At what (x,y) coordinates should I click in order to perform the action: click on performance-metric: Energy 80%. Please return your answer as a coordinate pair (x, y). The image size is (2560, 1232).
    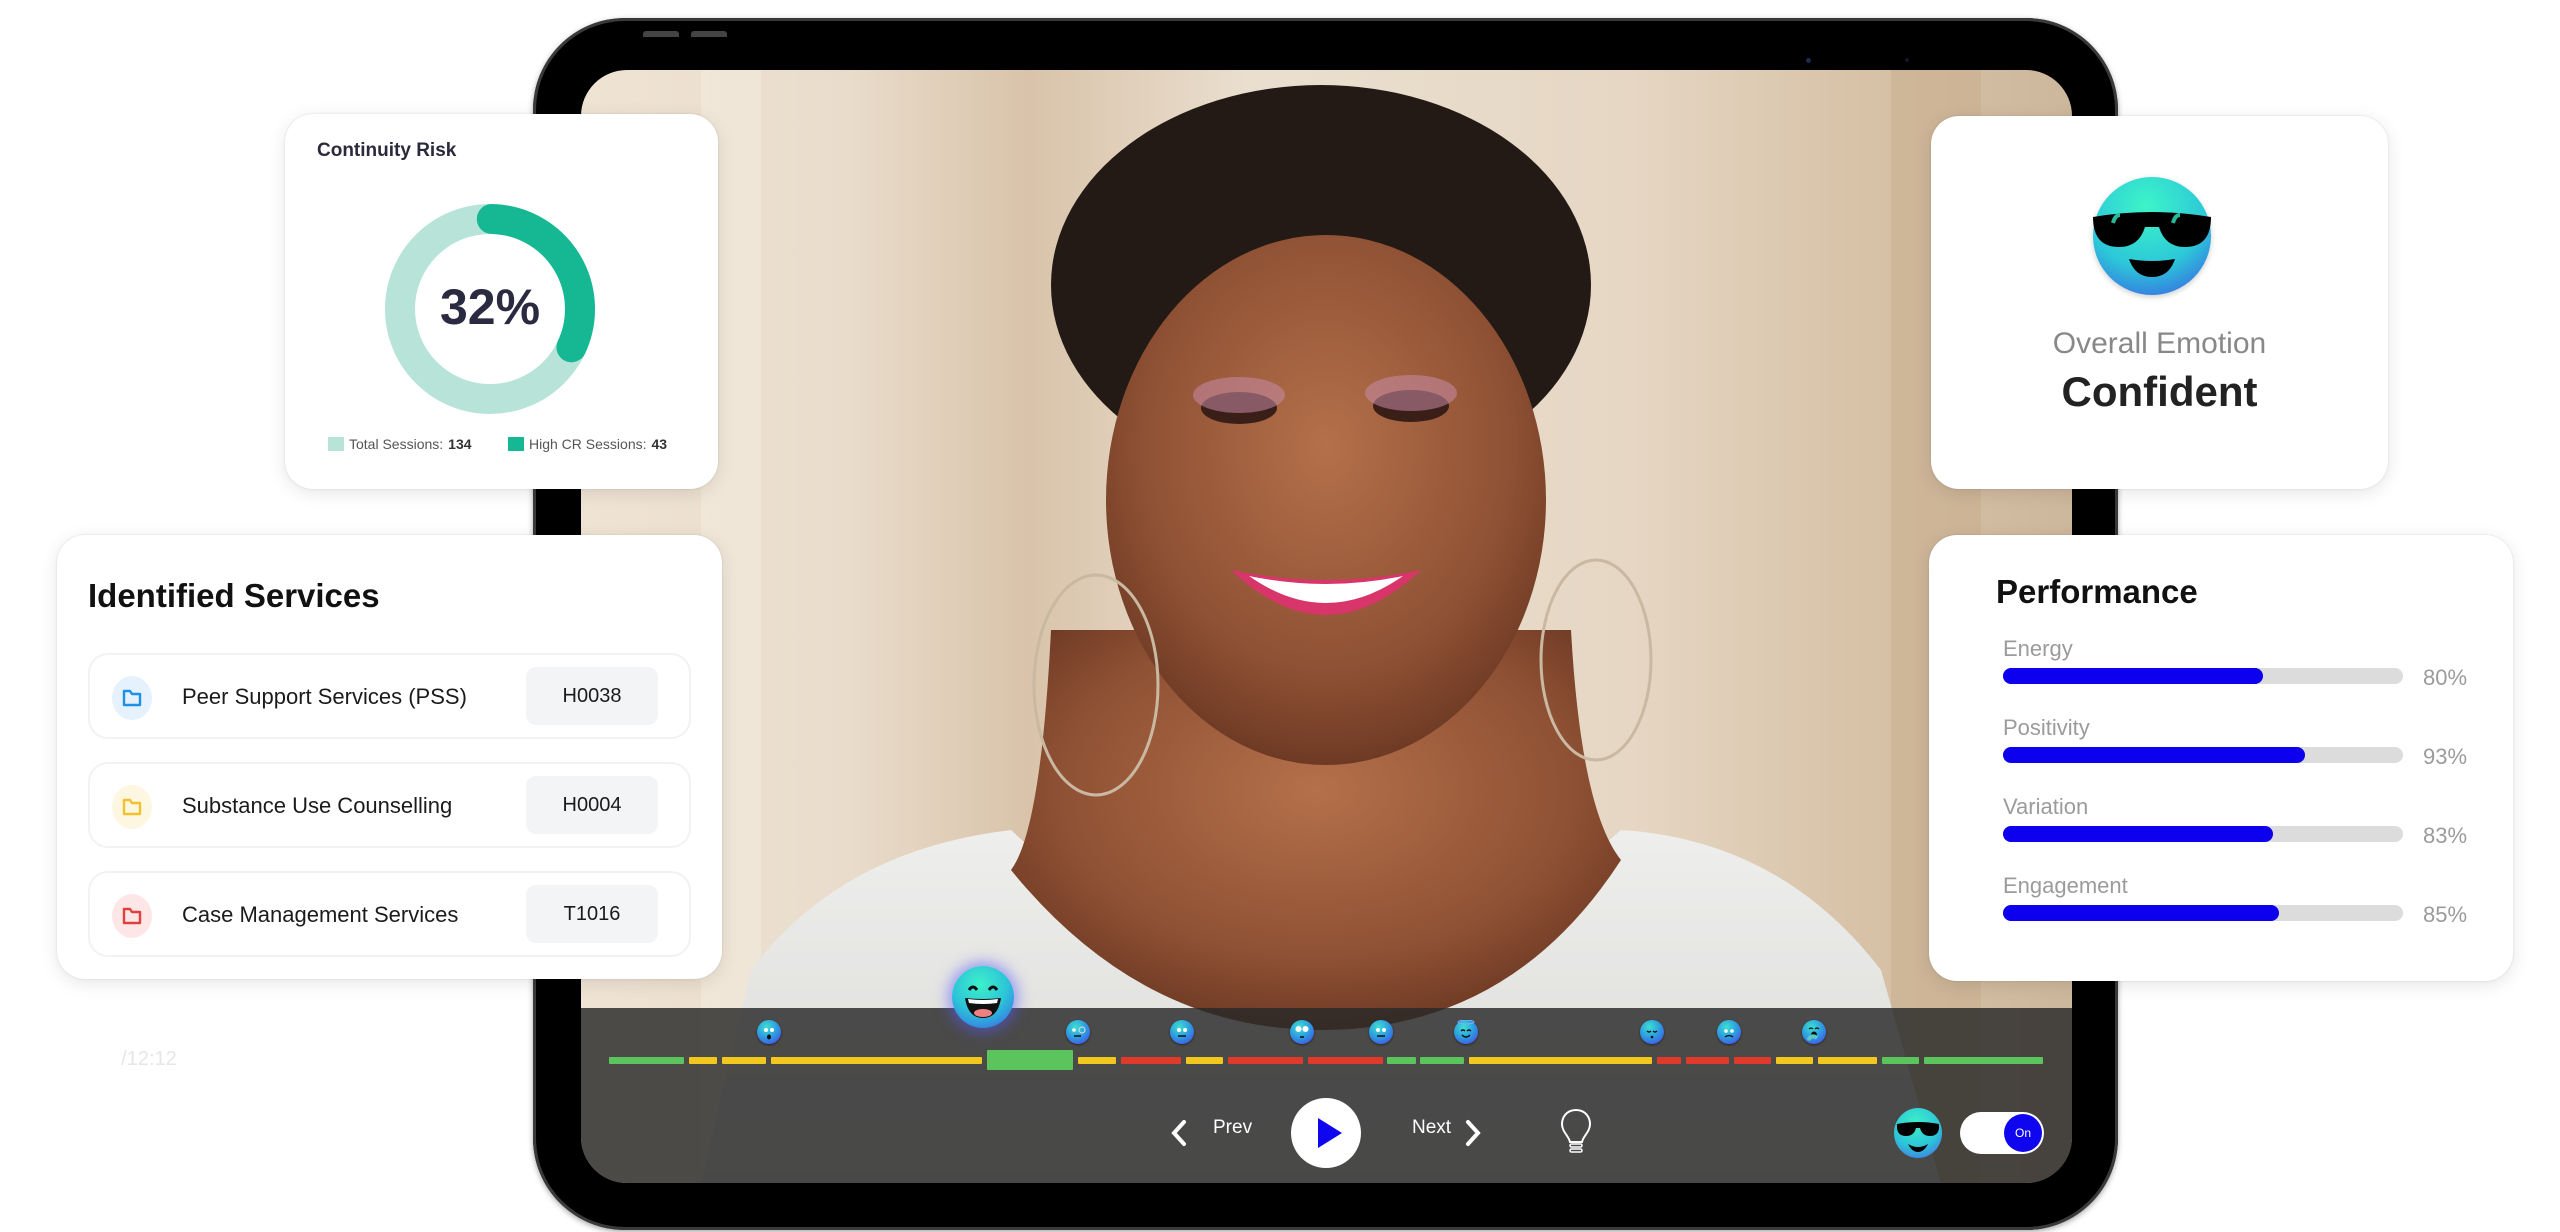
    Looking at the image, I should click on (2238, 671).